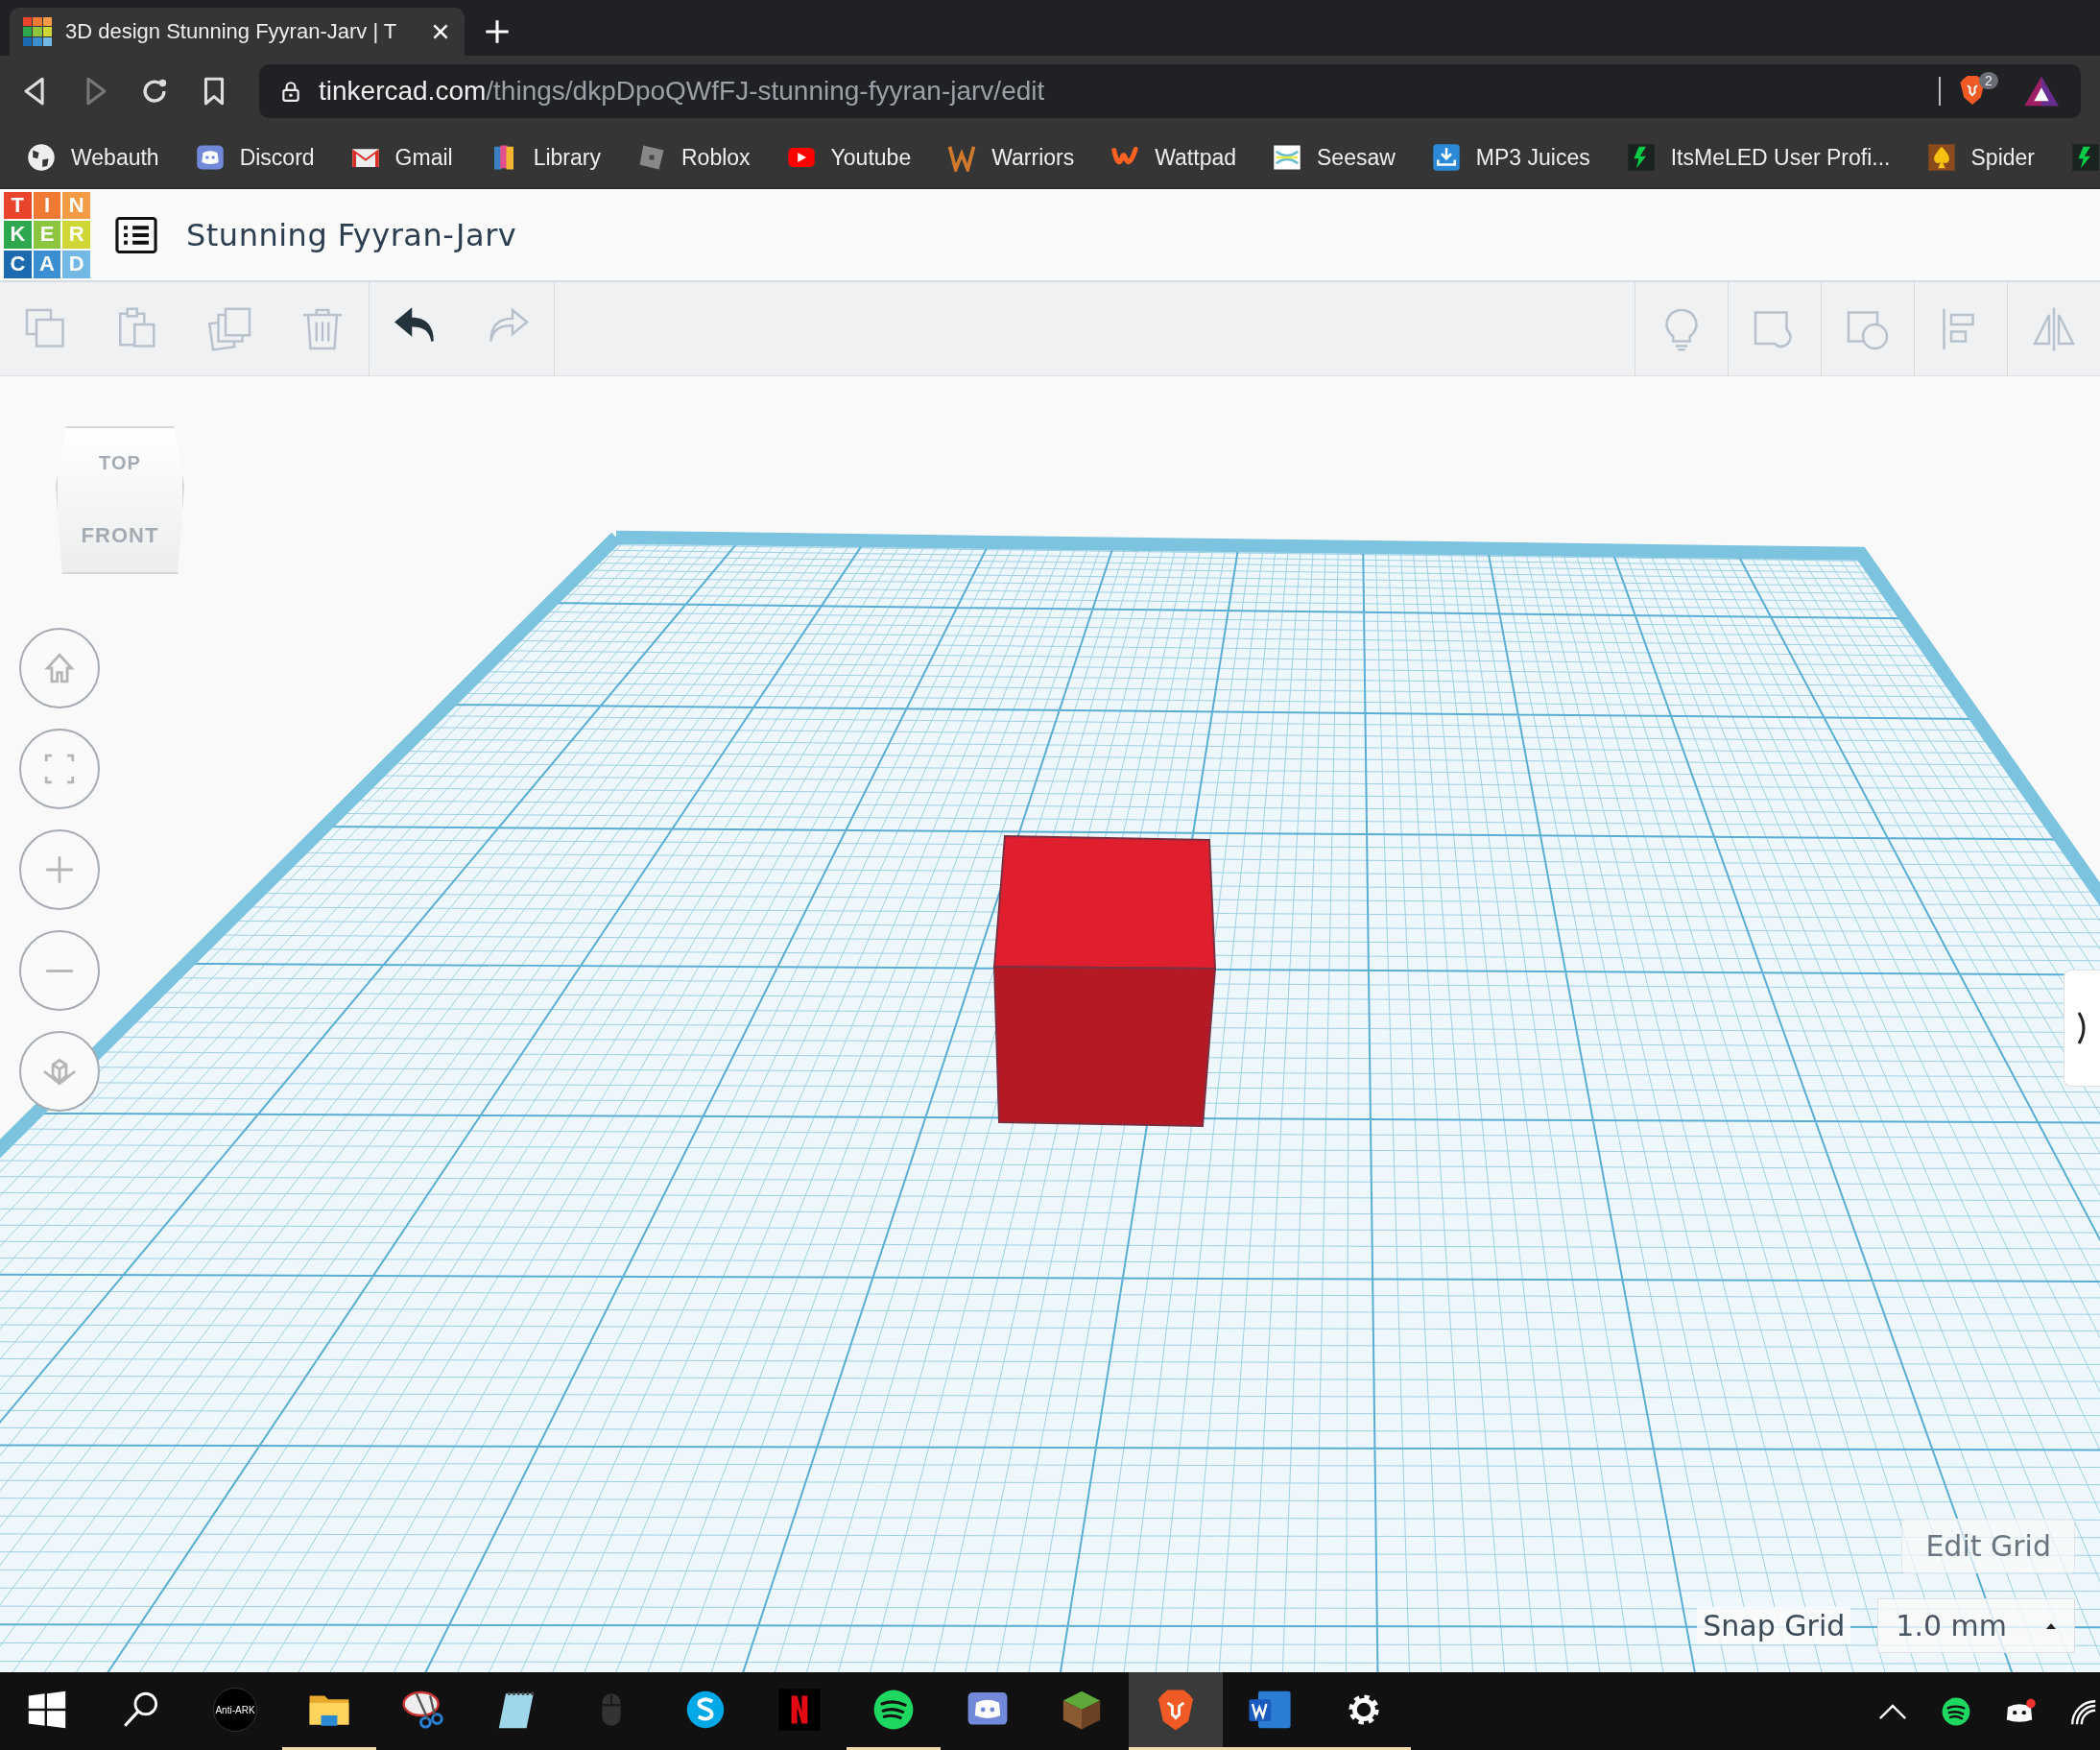 This screenshot has width=2100, height=1750. I want to click on taskbar-app, so click(1176, 1711).